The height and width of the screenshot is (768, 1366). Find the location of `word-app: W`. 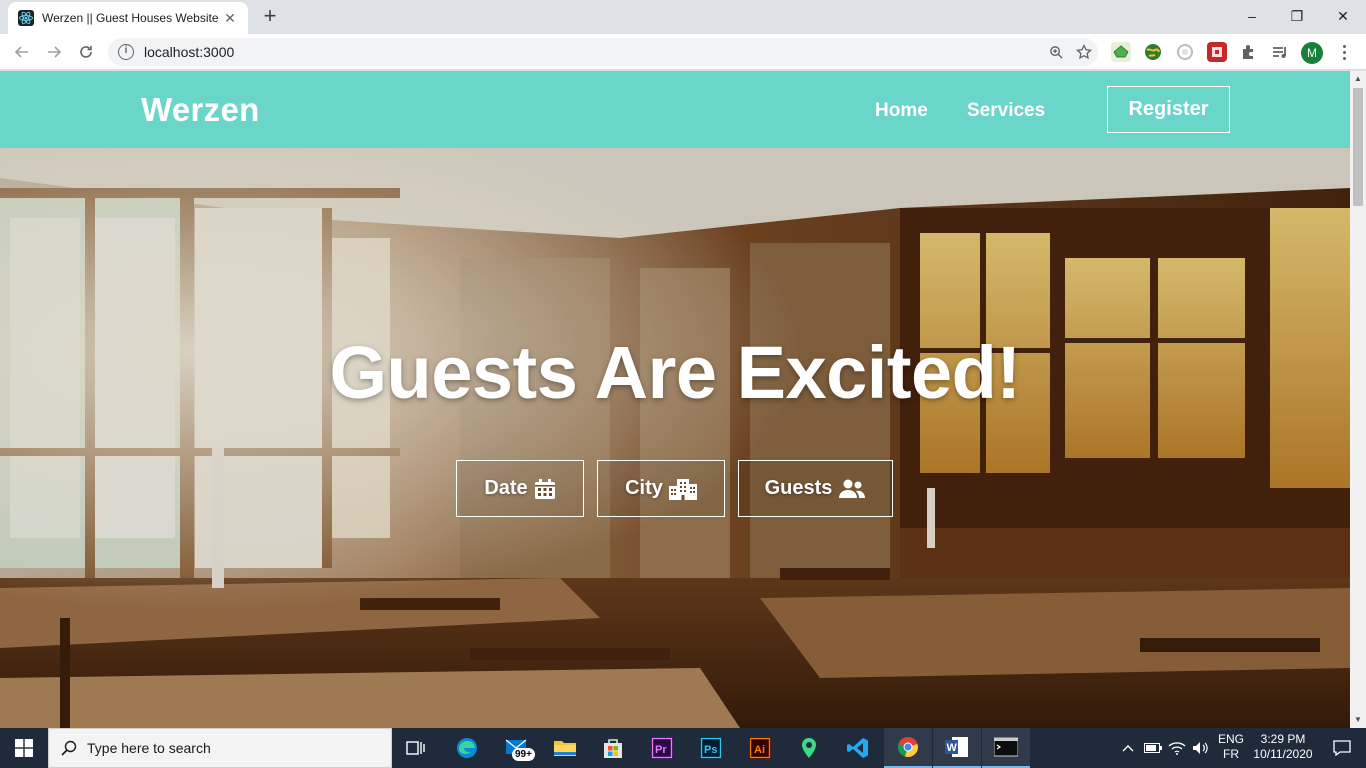

word-app: W is located at coordinates (957, 748).